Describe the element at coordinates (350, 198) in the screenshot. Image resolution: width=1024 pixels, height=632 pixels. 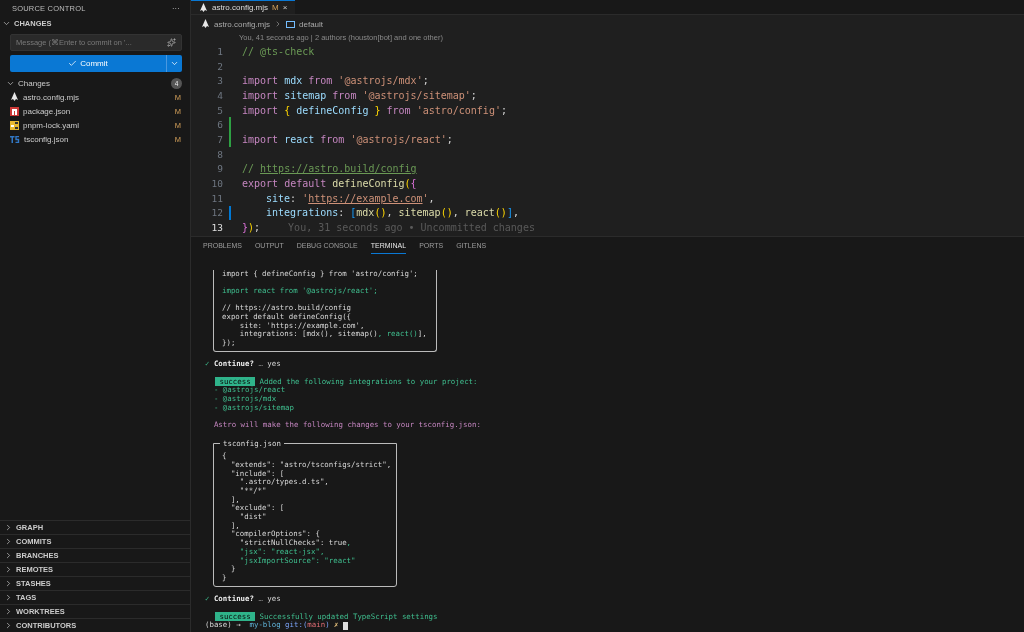
I see `code-line: site: 'https://example.com',` at that location.